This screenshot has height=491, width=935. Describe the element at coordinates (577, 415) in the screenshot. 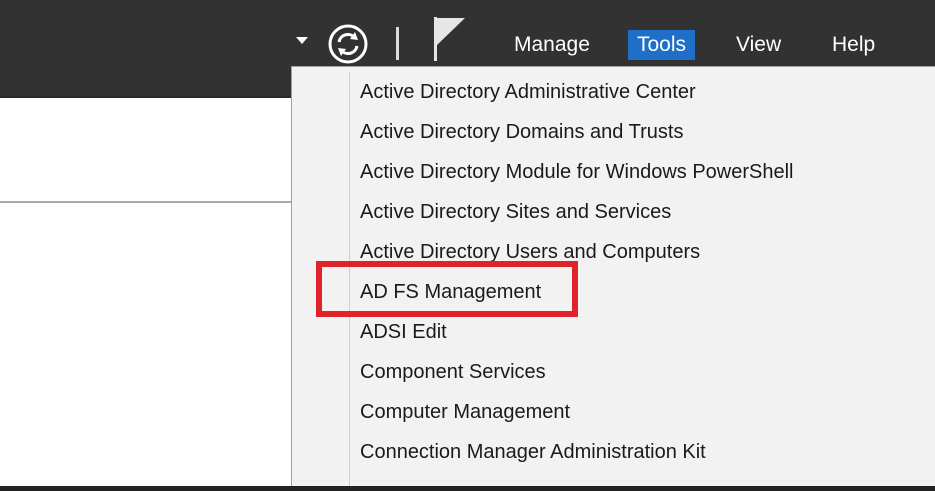

I see `menu-item-computer-management: Computer Management` at that location.